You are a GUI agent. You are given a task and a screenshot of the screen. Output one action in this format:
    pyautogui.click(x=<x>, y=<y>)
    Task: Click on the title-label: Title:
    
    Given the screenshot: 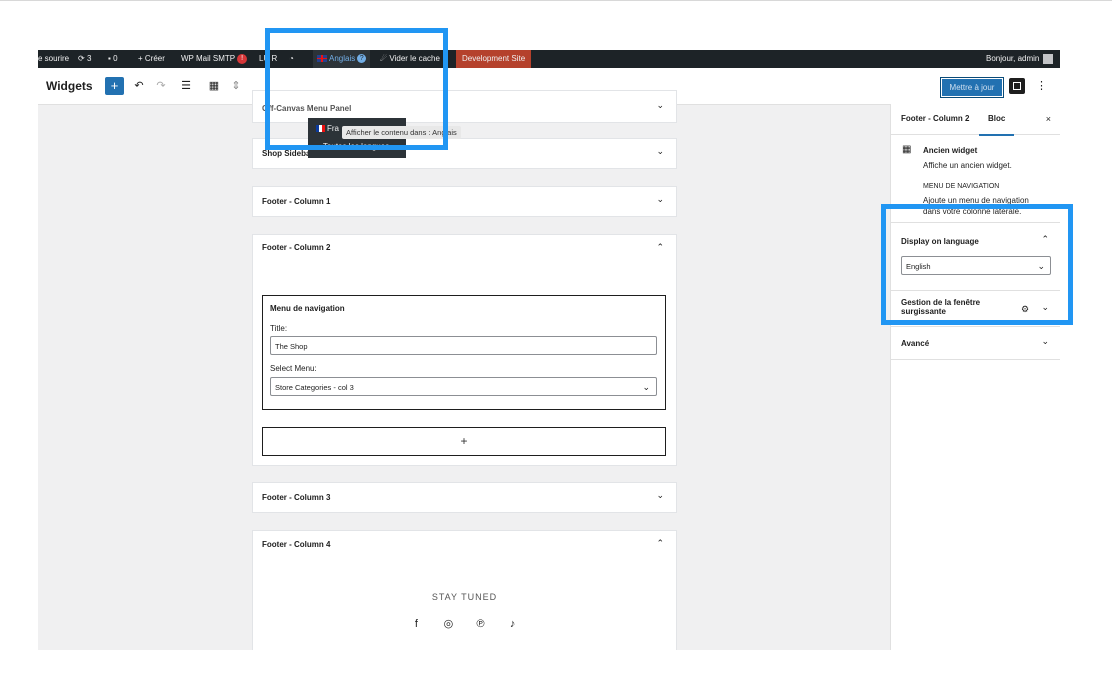 What is the action you would take?
    pyautogui.click(x=279, y=328)
    